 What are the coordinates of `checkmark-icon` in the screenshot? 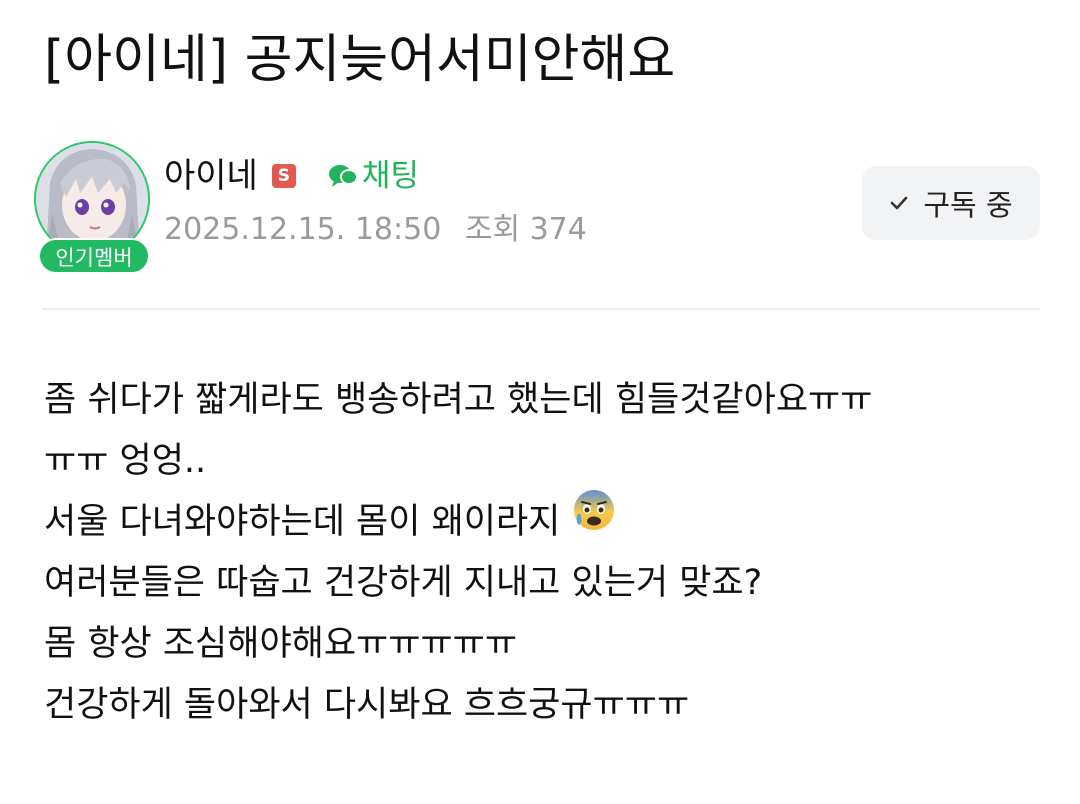 It's located at (899, 203).